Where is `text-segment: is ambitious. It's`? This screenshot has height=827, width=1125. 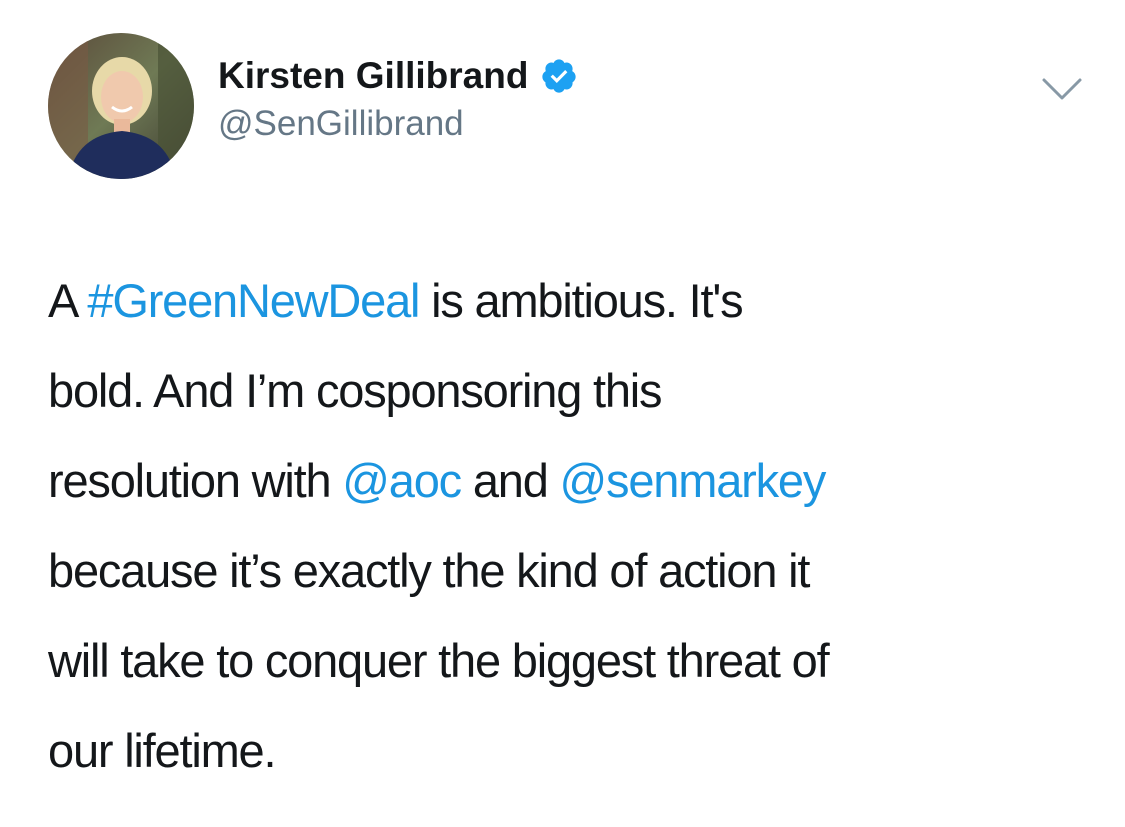
text-segment: is ambitious. It's is located at coordinates (581, 300).